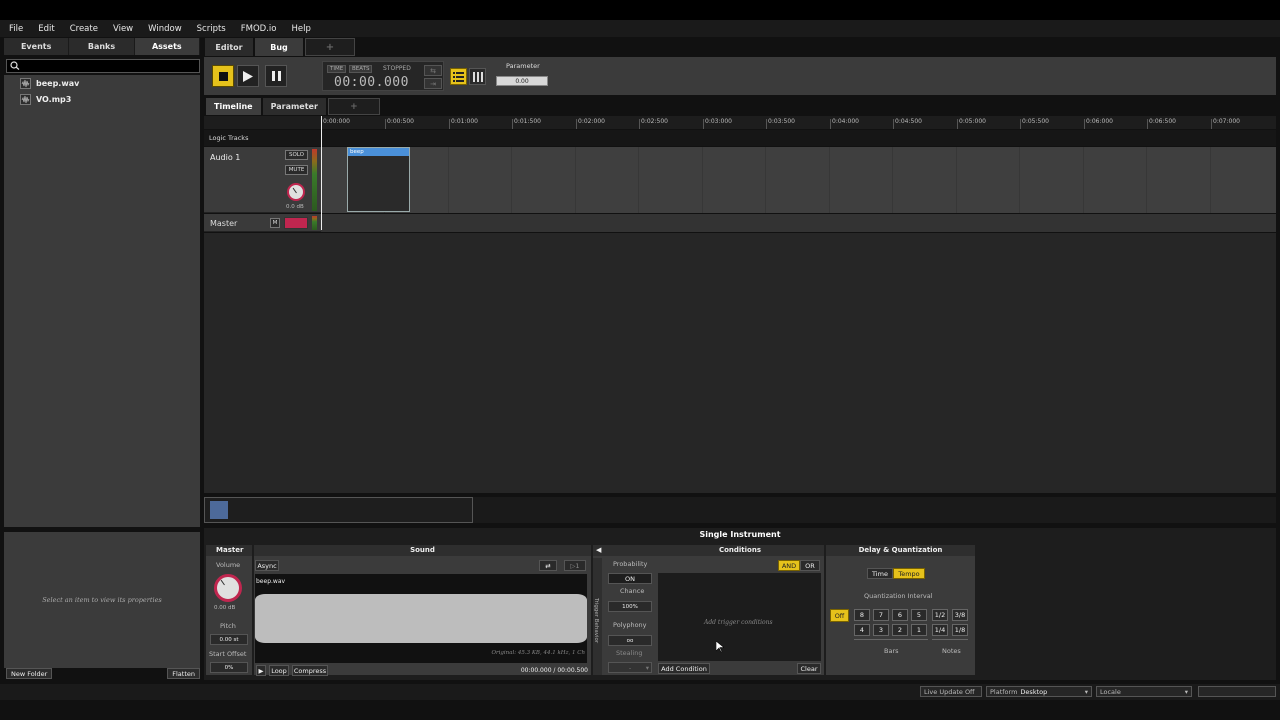 The height and width of the screenshot is (720, 1280). Describe the element at coordinates (314, 180) in the screenshot. I see `level-meter` at that location.